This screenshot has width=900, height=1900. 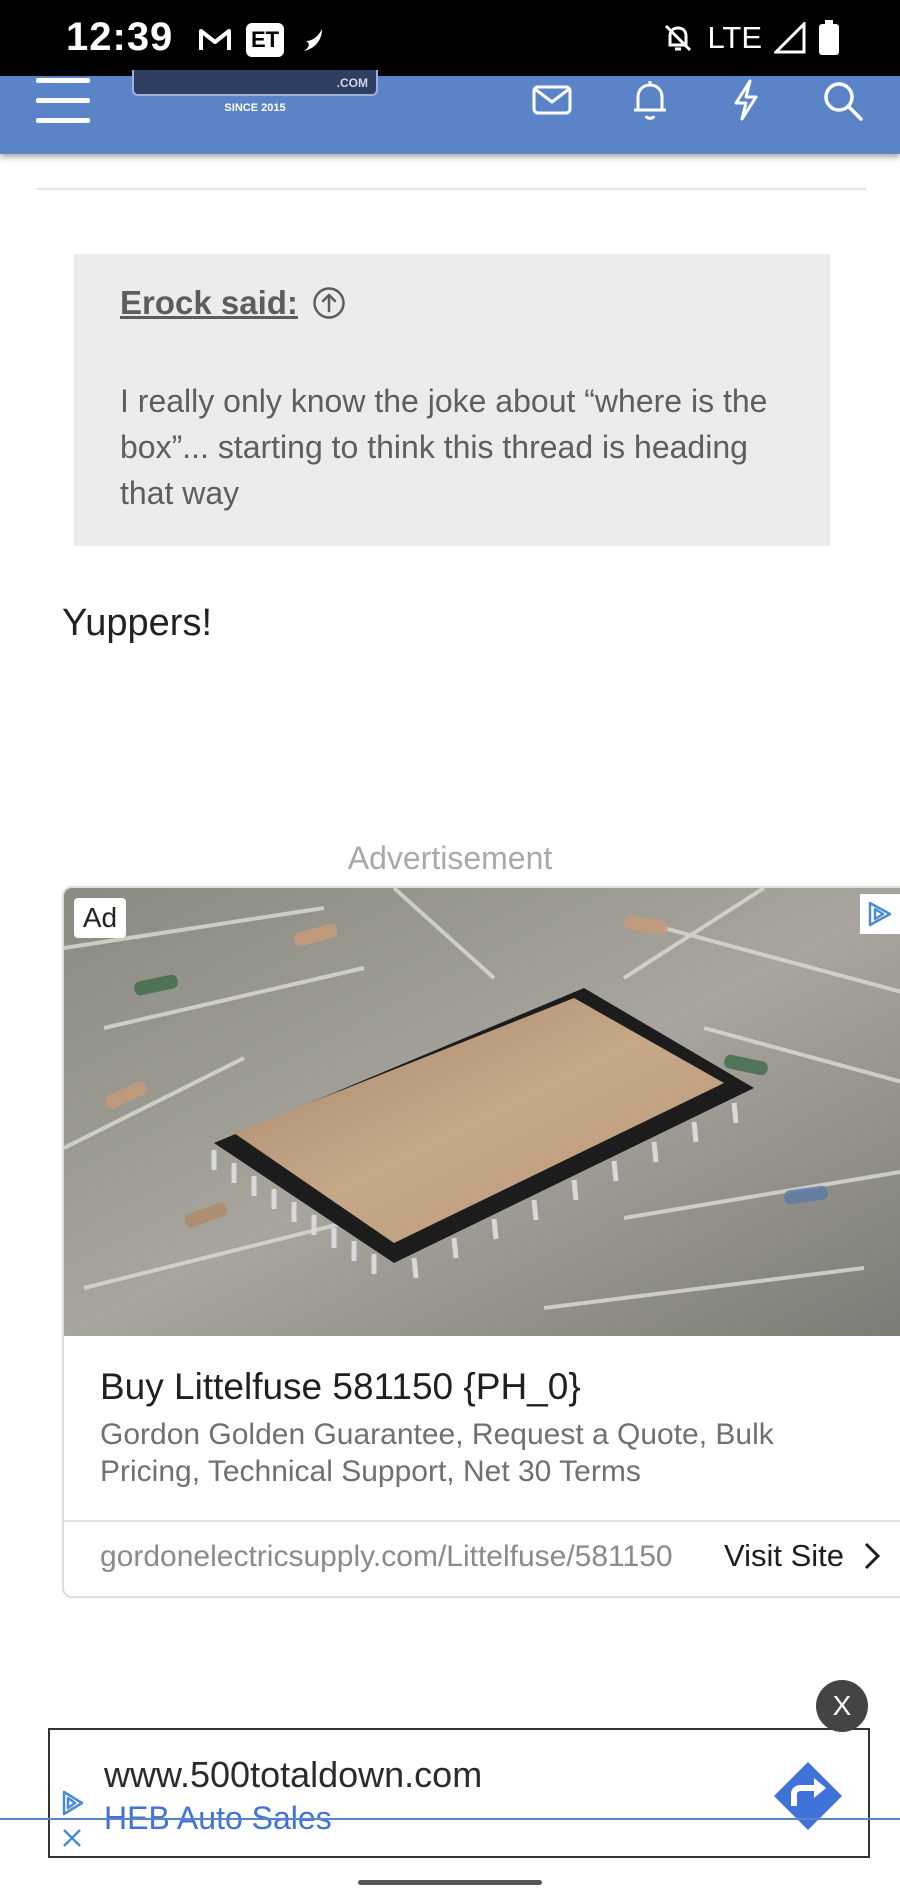 I want to click on chevron-right-icon, so click(x=872, y=1556).